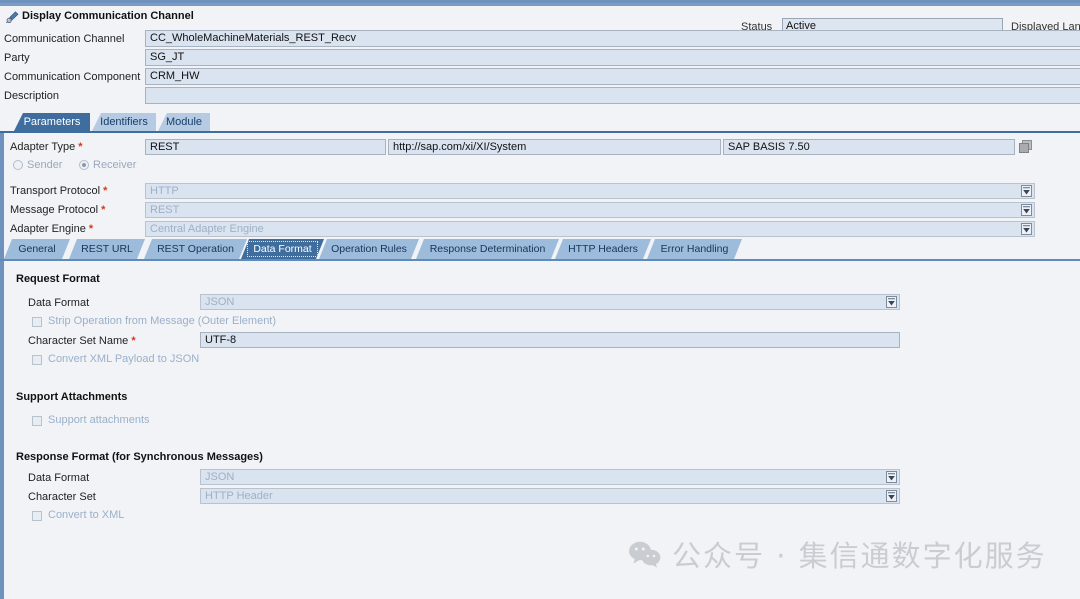 The height and width of the screenshot is (599, 1080). I want to click on value-adapter-engine: Central Adapter Engine, so click(207, 229).